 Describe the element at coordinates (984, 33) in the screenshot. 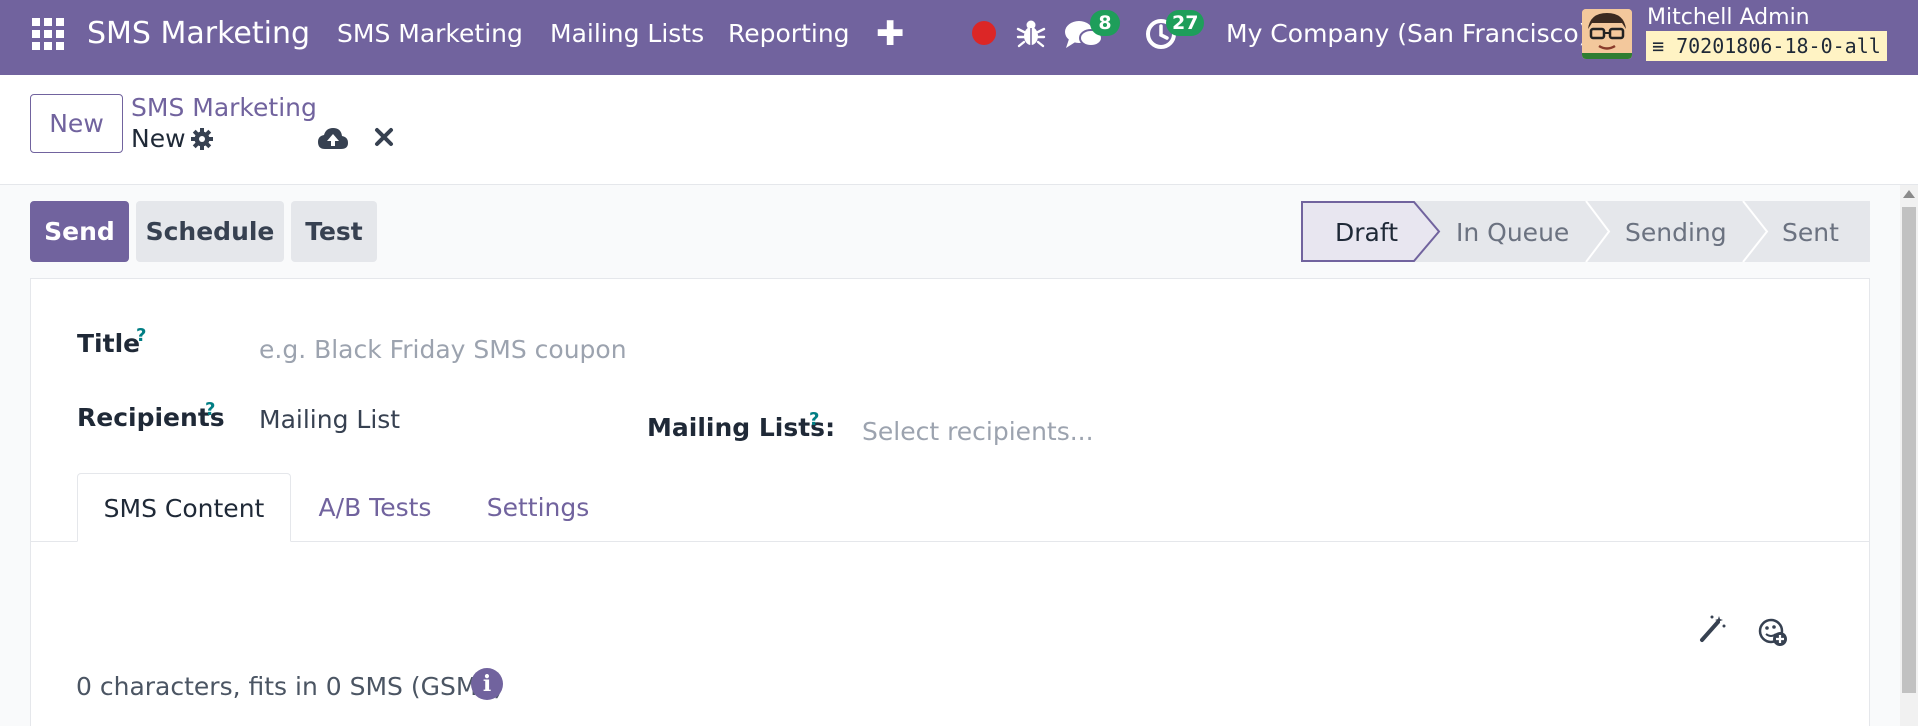

I see `record-icon` at that location.